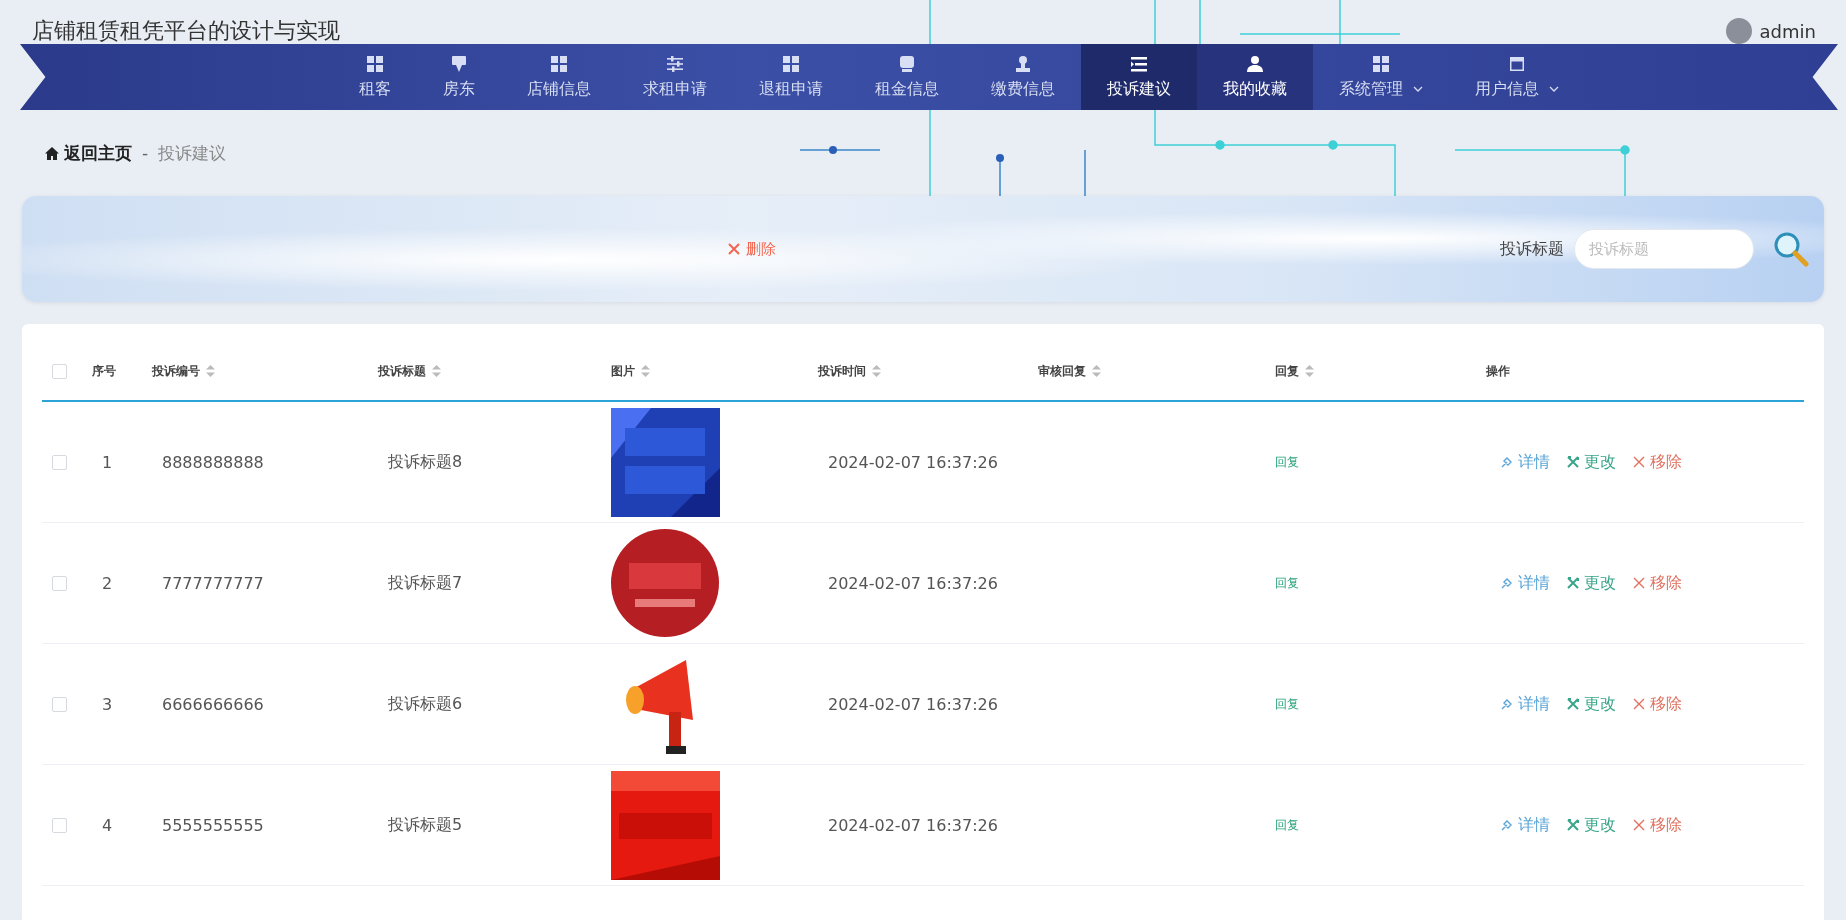 The height and width of the screenshot is (920, 1846). Describe the element at coordinates (1294, 371) in the screenshot. I see `column-header: 回复` at that location.